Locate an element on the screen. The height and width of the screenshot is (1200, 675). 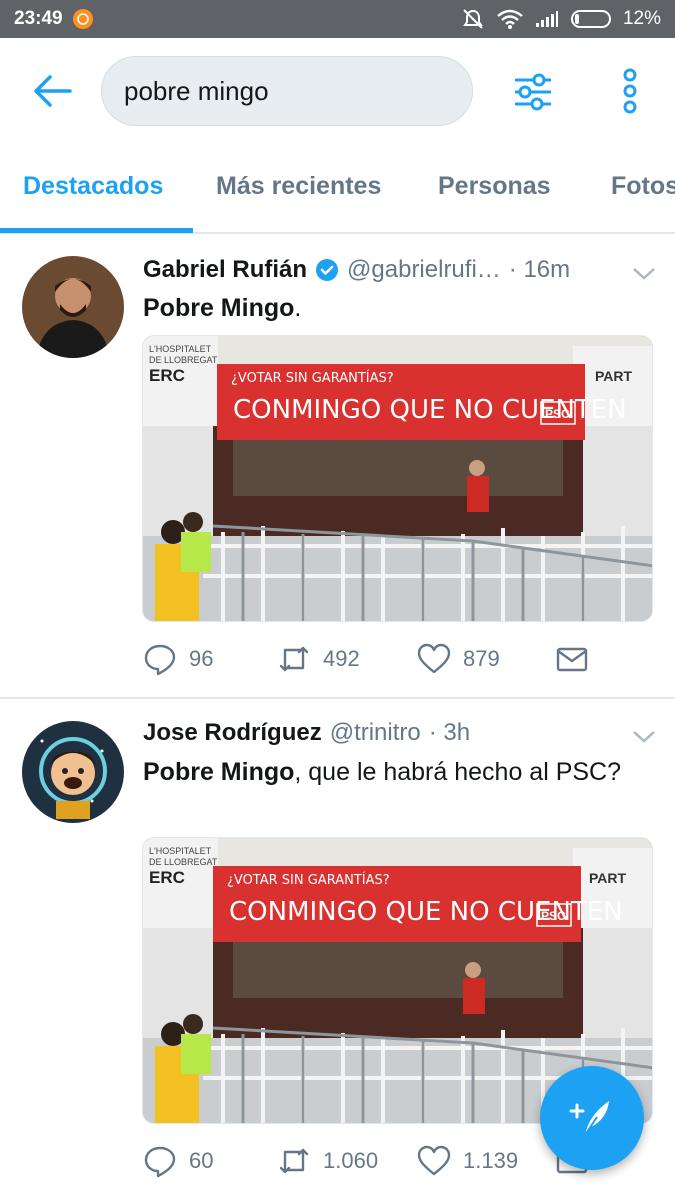
retweet-button: 1.060 is located at coordinates (327, 1161).